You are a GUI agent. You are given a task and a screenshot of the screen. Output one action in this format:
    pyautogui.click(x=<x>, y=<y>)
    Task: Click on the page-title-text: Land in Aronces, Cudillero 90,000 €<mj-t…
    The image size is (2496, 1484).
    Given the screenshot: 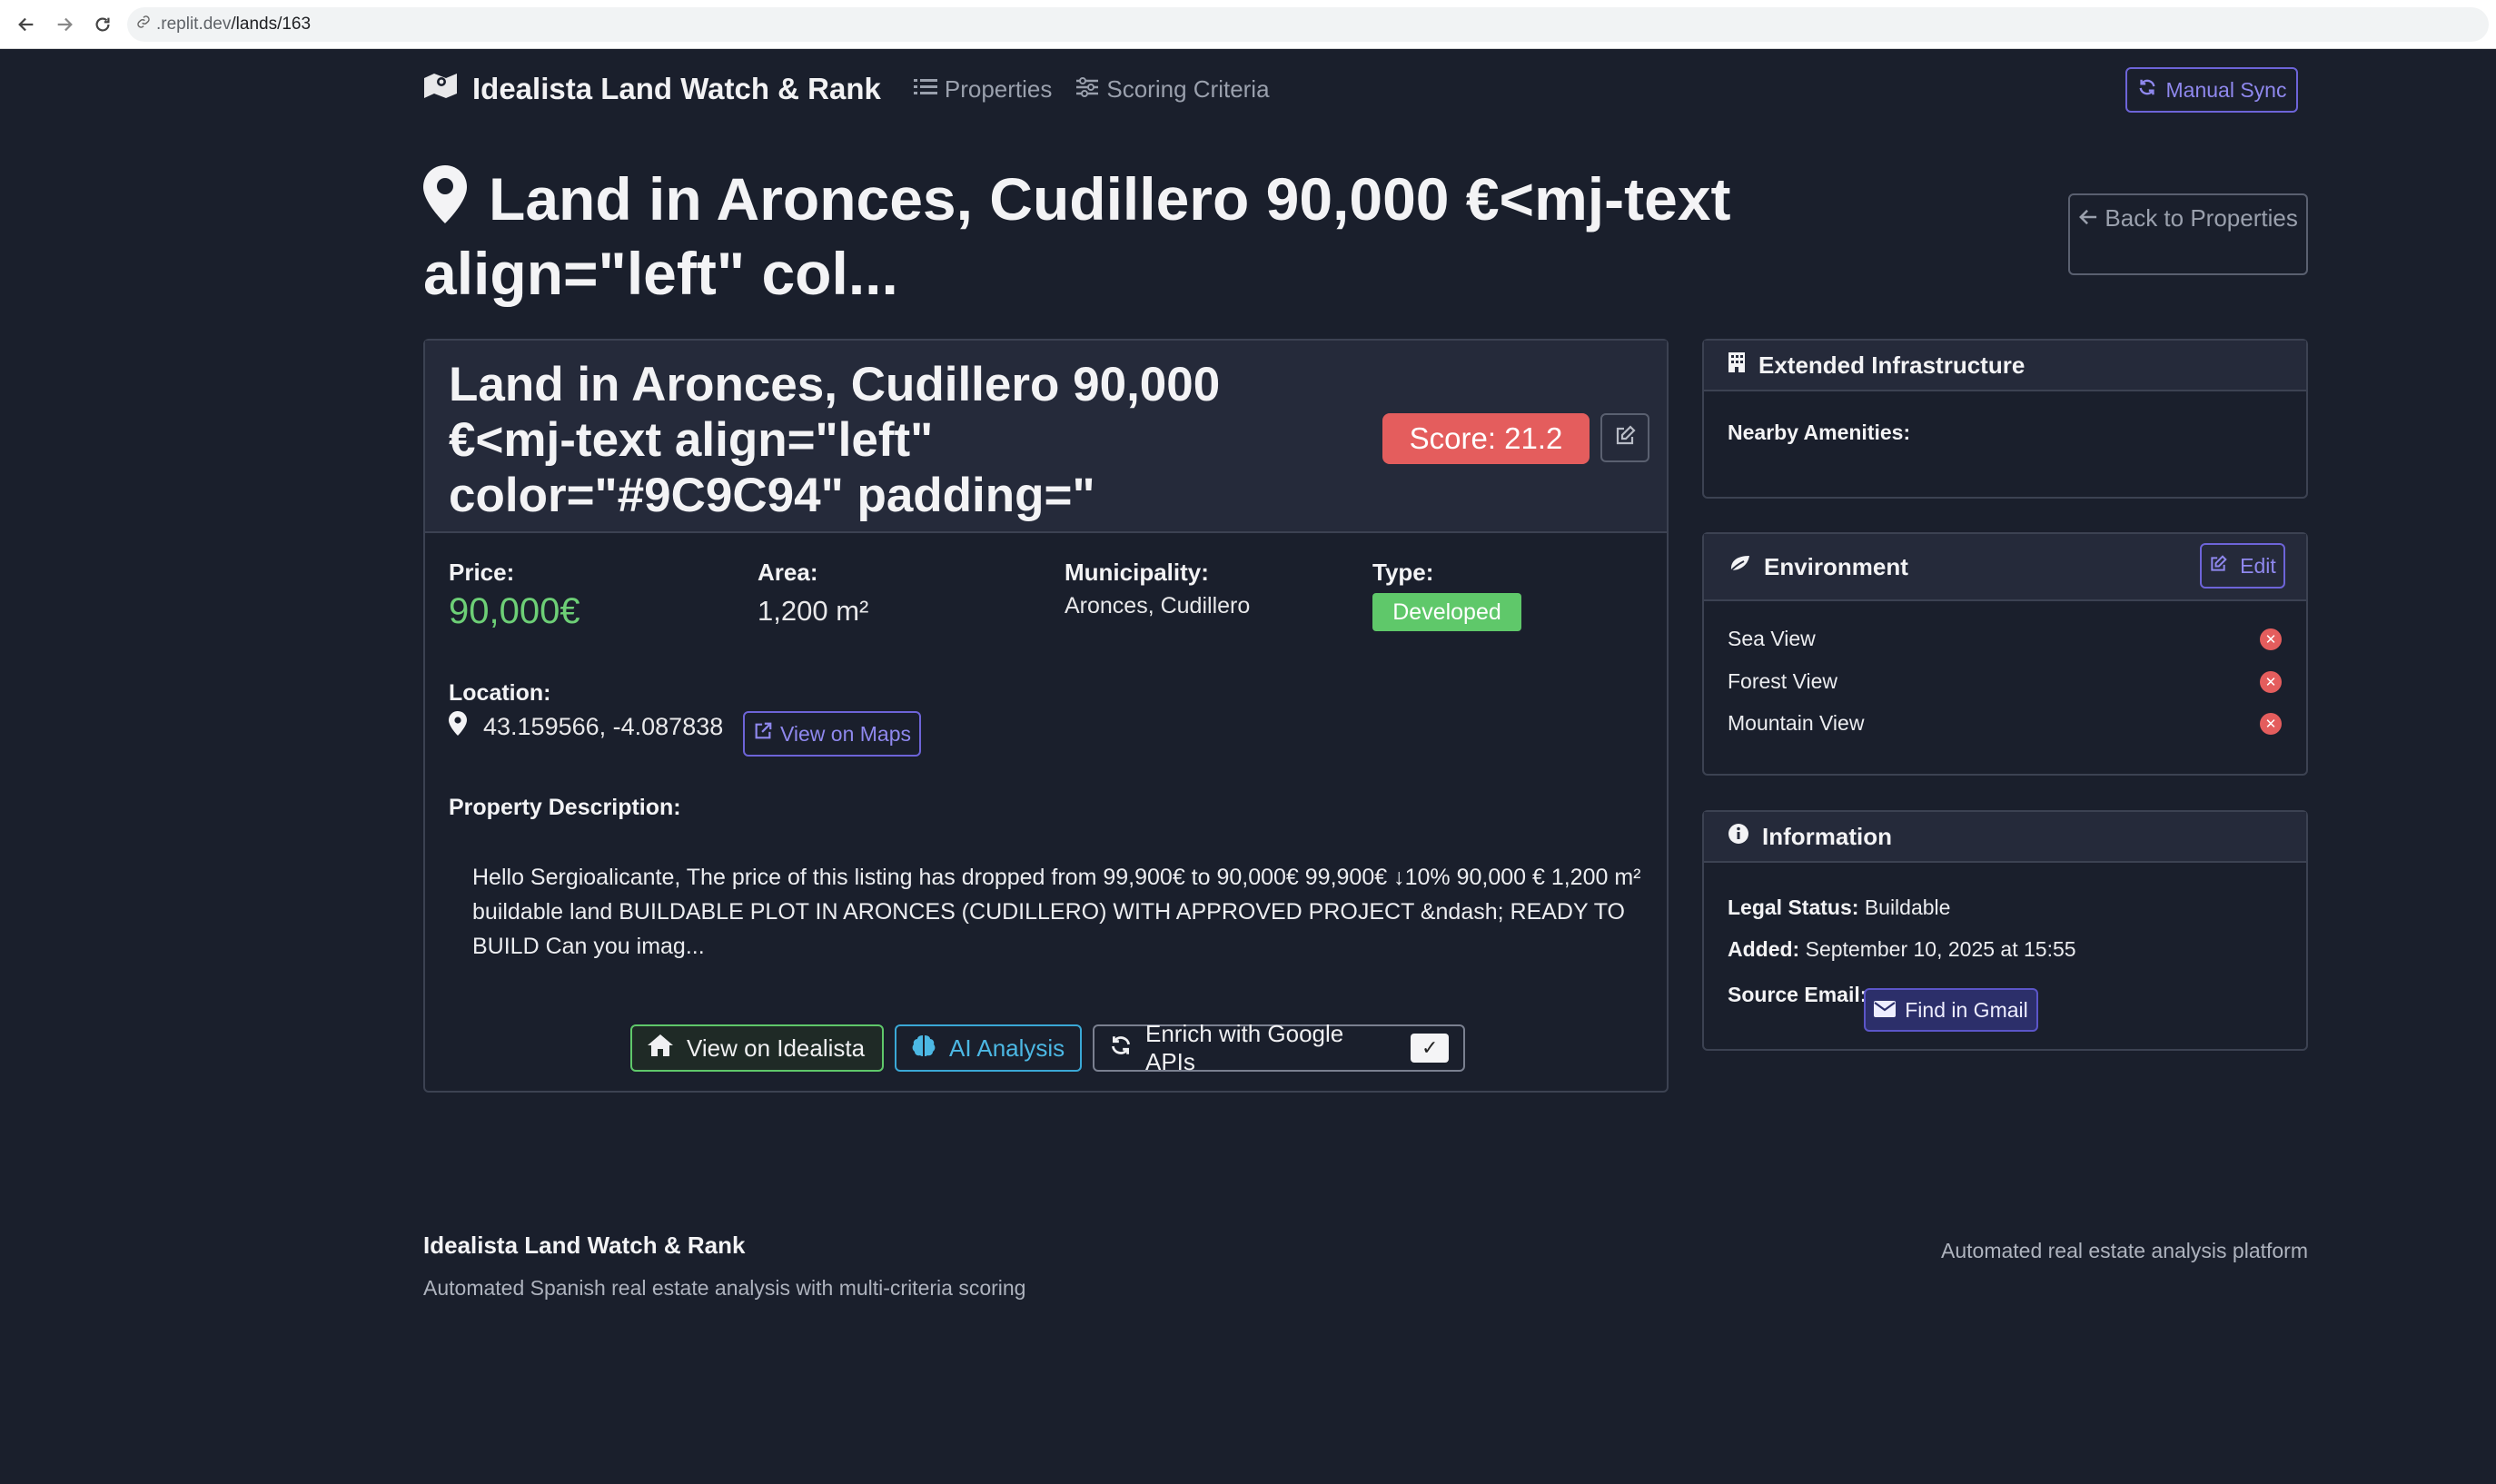 What is the action you would take?
    pyautogui.click(x=1077, y=236)
    